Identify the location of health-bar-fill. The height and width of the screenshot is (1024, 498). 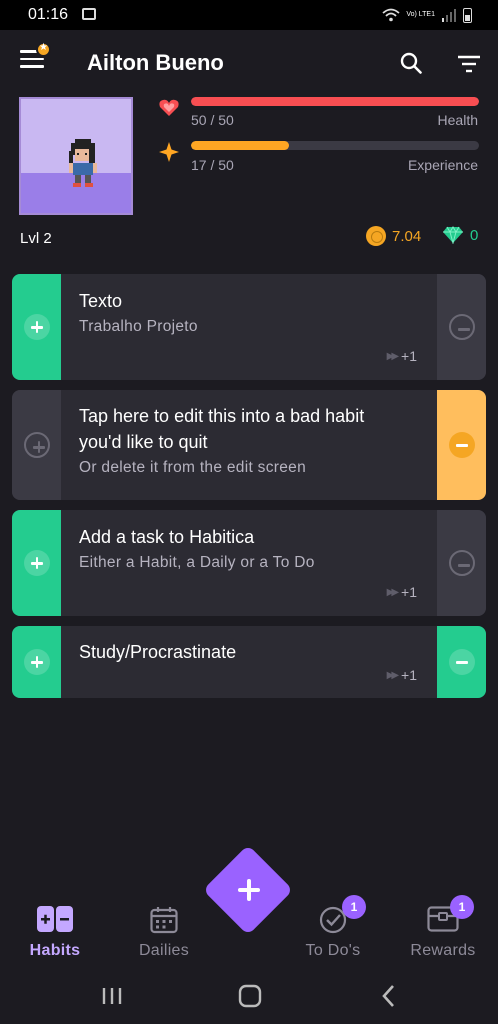
(335, 101).